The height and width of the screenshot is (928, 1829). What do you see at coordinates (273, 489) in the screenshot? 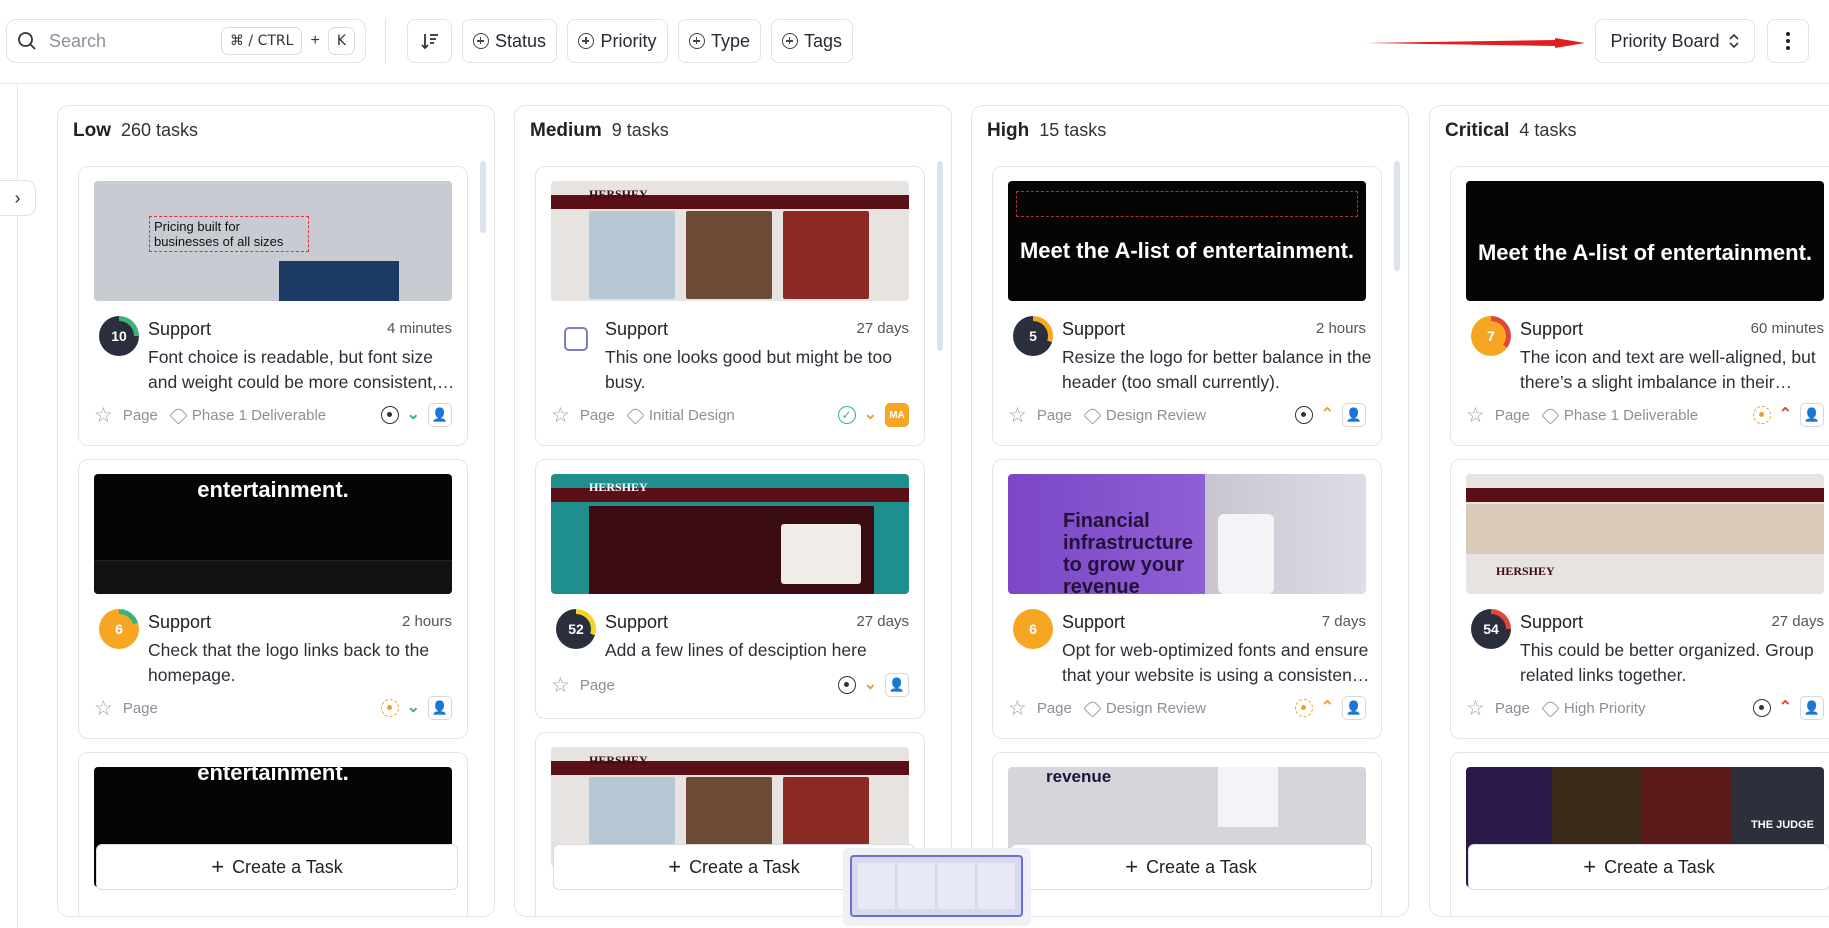
I see `thumbnail-text: entertainment.` at bounding box center [273, 489].